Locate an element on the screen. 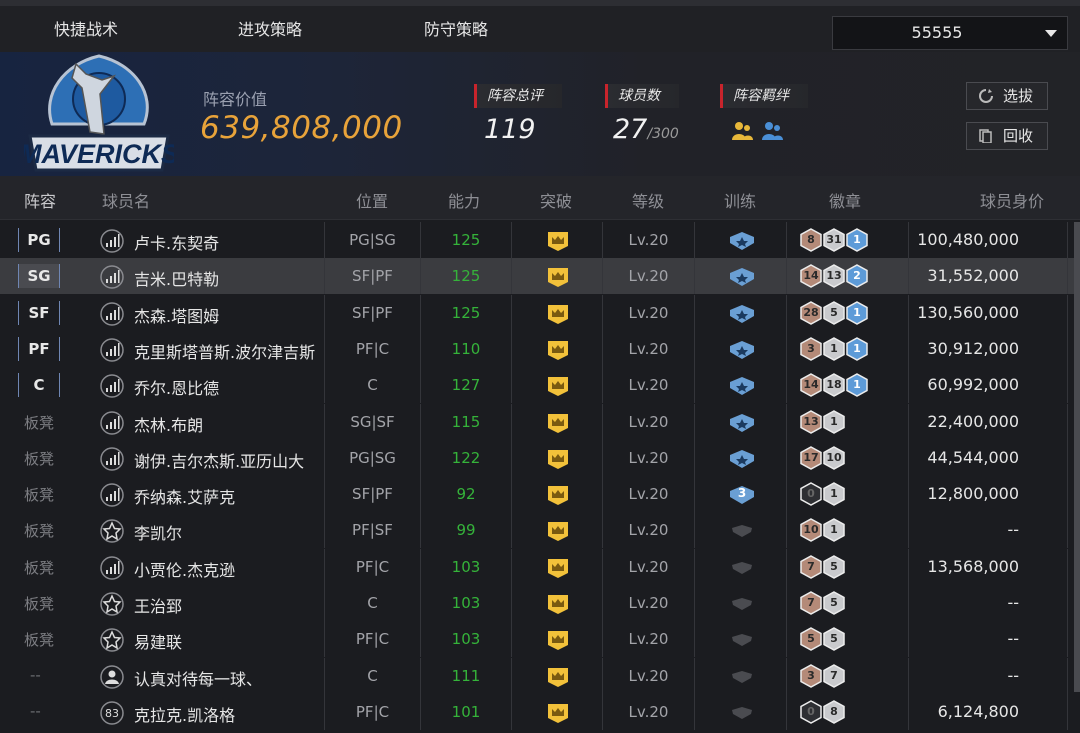 The width and height of the screenshot is (1080, 733). table-row: 板凳 乔纳森.艾萨克 SF|PF 92 Lv.20 3 0 1 12,800,000 is located at coordinates (540, 494).